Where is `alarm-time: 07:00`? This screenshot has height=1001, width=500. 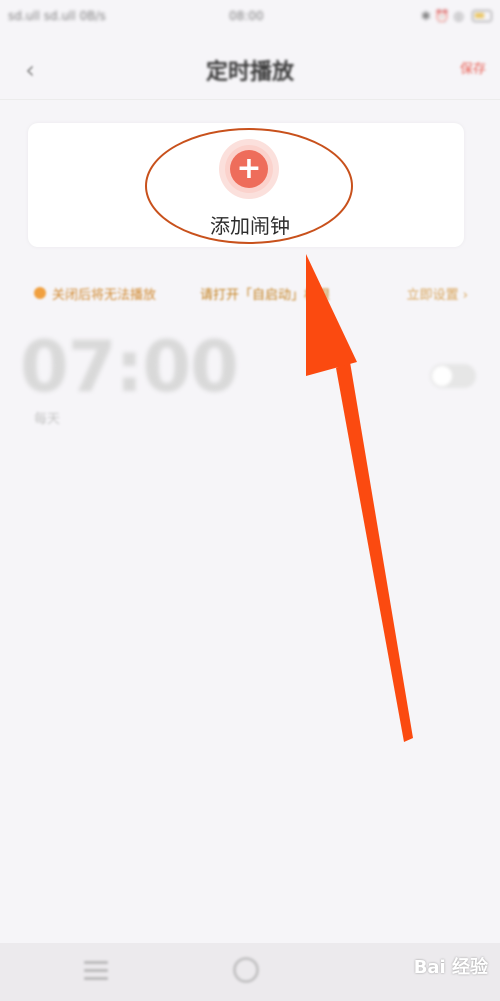 alarm-time: 07:00 is located at coordinates (129, 367).